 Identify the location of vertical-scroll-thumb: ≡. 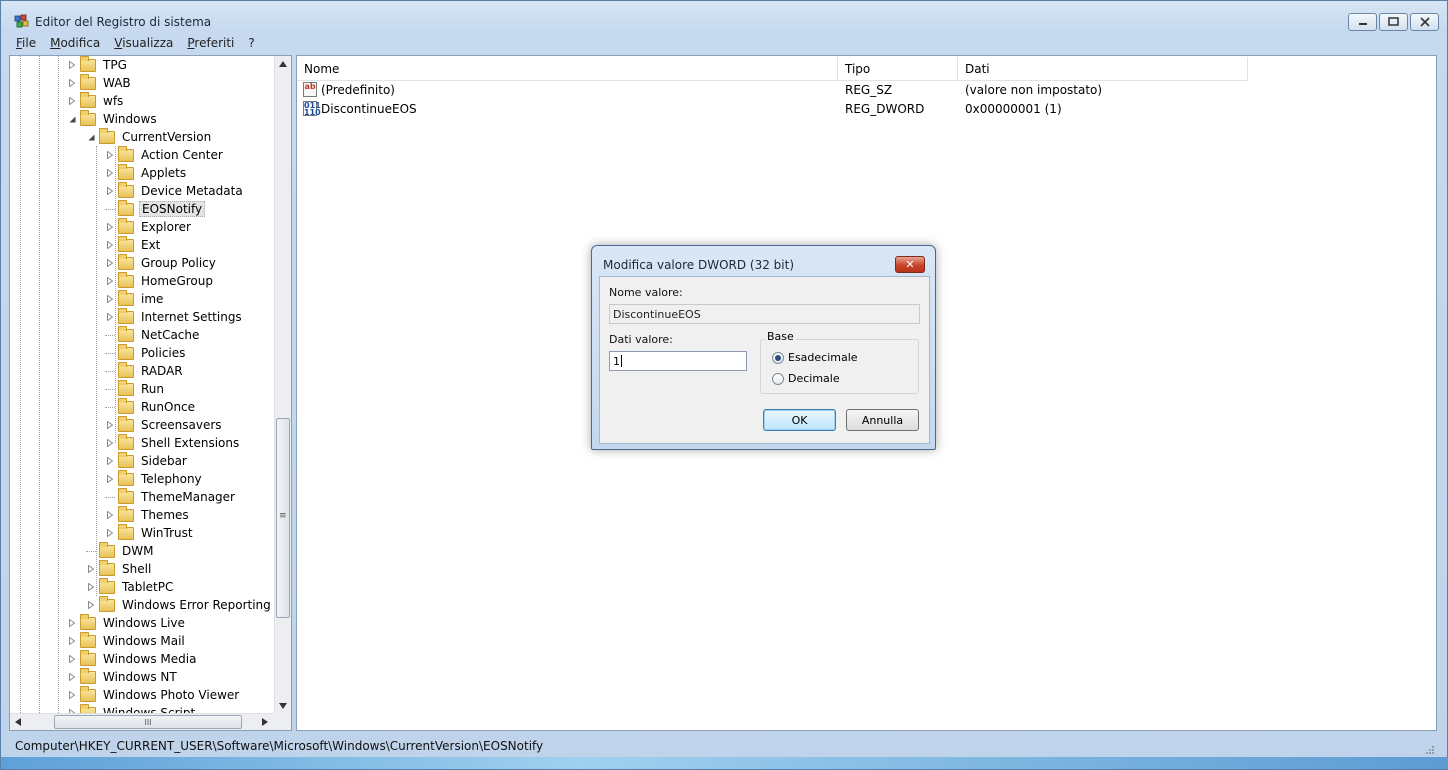
(283, 518).